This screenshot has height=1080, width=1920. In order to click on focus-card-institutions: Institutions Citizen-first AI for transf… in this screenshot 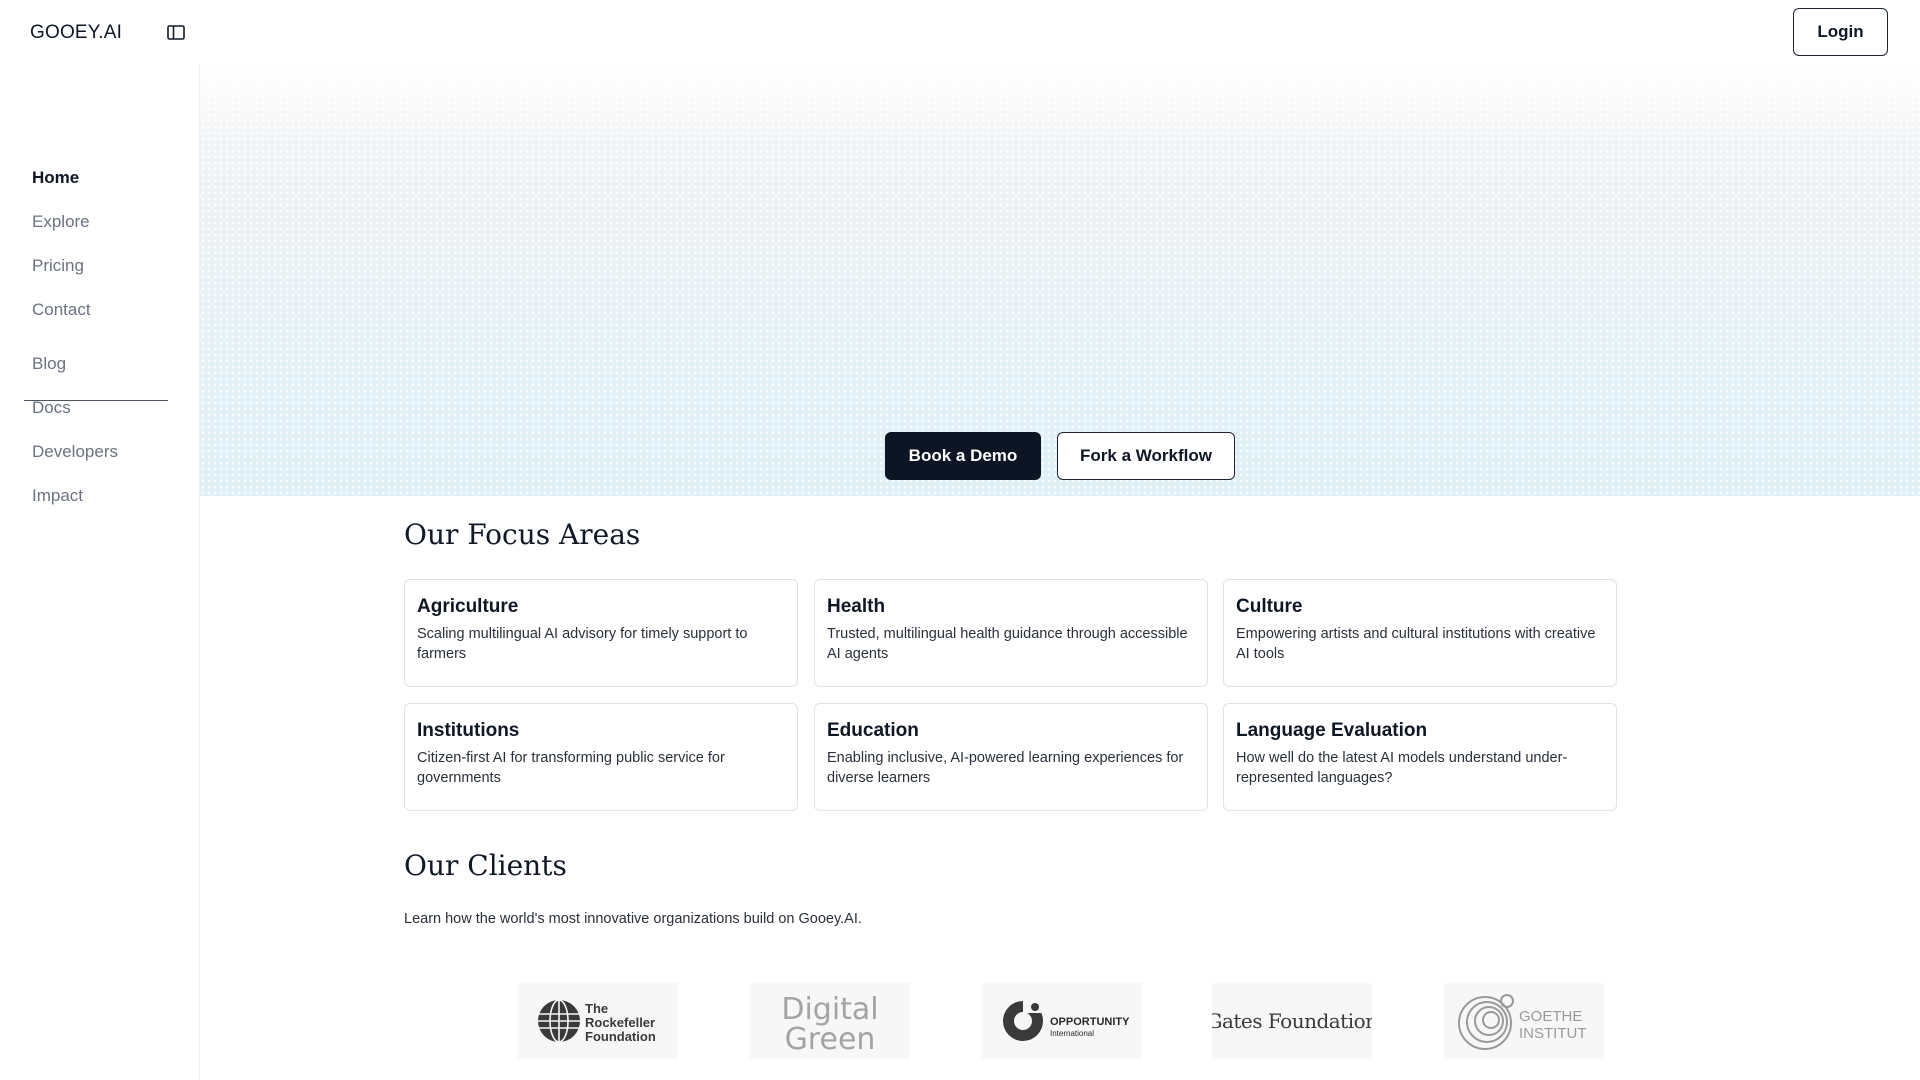, I will do `click(601, 757)`.